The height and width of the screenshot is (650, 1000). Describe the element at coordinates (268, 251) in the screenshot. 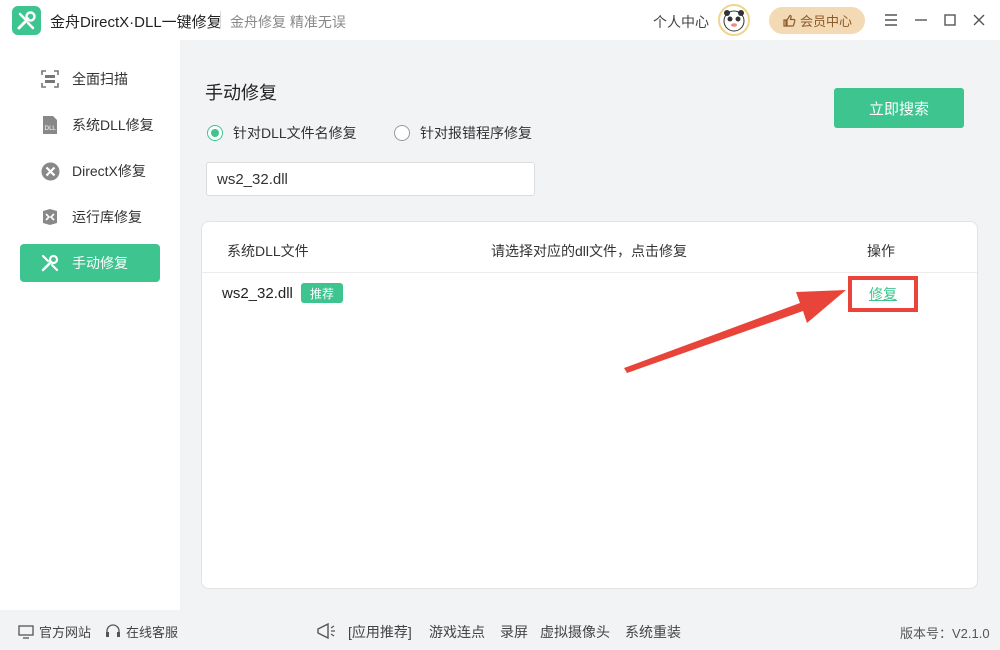

I see `table-header-file: 系统DLL文件` at that location.